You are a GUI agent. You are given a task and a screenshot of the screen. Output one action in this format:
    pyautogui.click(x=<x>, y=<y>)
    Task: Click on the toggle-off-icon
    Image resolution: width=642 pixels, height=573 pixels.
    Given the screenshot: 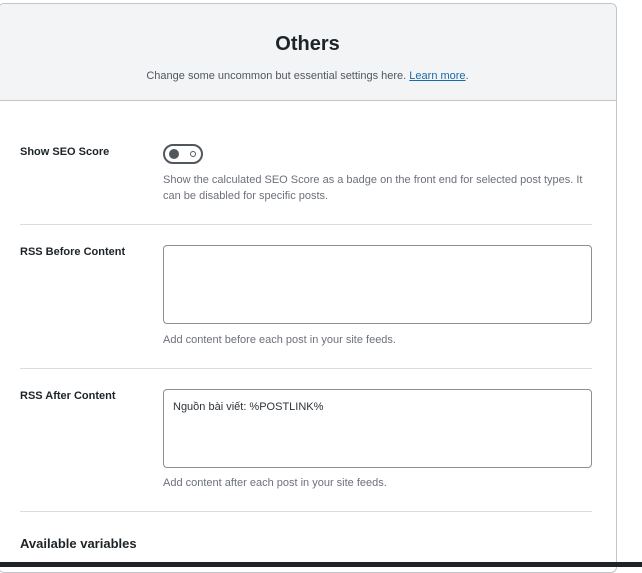 What is the action you would take?
    pyautogui.click(x=193, y=154)
    